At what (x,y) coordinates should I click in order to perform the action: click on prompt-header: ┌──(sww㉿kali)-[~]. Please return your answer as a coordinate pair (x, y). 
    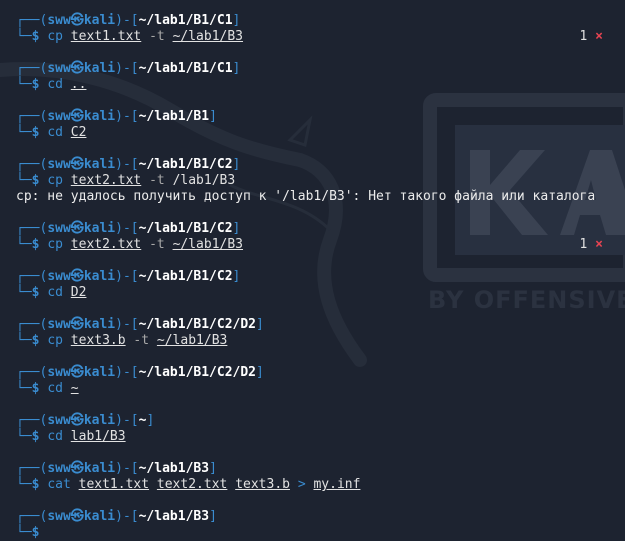
    Looking at the image, I should click on (85, 421).